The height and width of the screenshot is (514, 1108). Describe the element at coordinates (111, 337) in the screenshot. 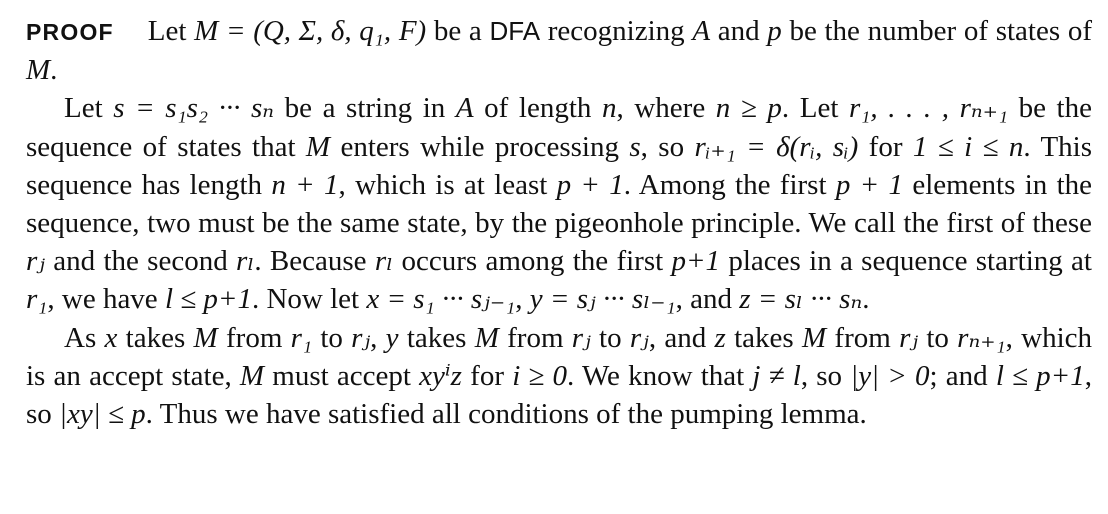

I see `math-x: x` at that location.